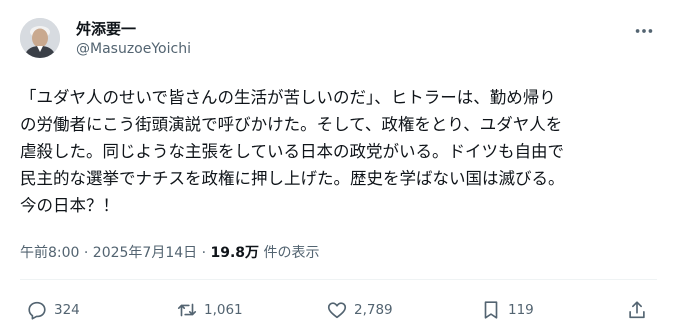 The height and width of the screenshot is (335, 677). Describe the element at coordinates (507, 310) in the screenshot. I see `bookmark-button: 119` at that location.